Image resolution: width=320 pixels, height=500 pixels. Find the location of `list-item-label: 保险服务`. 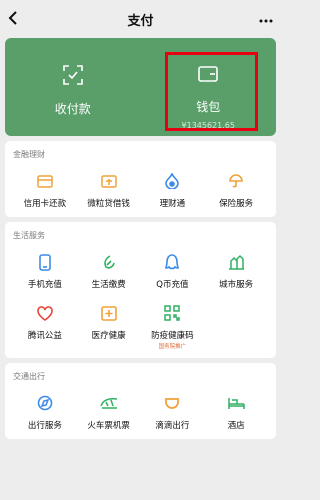

list-item-label: 保险服务 is located at coordinates (236, 204).